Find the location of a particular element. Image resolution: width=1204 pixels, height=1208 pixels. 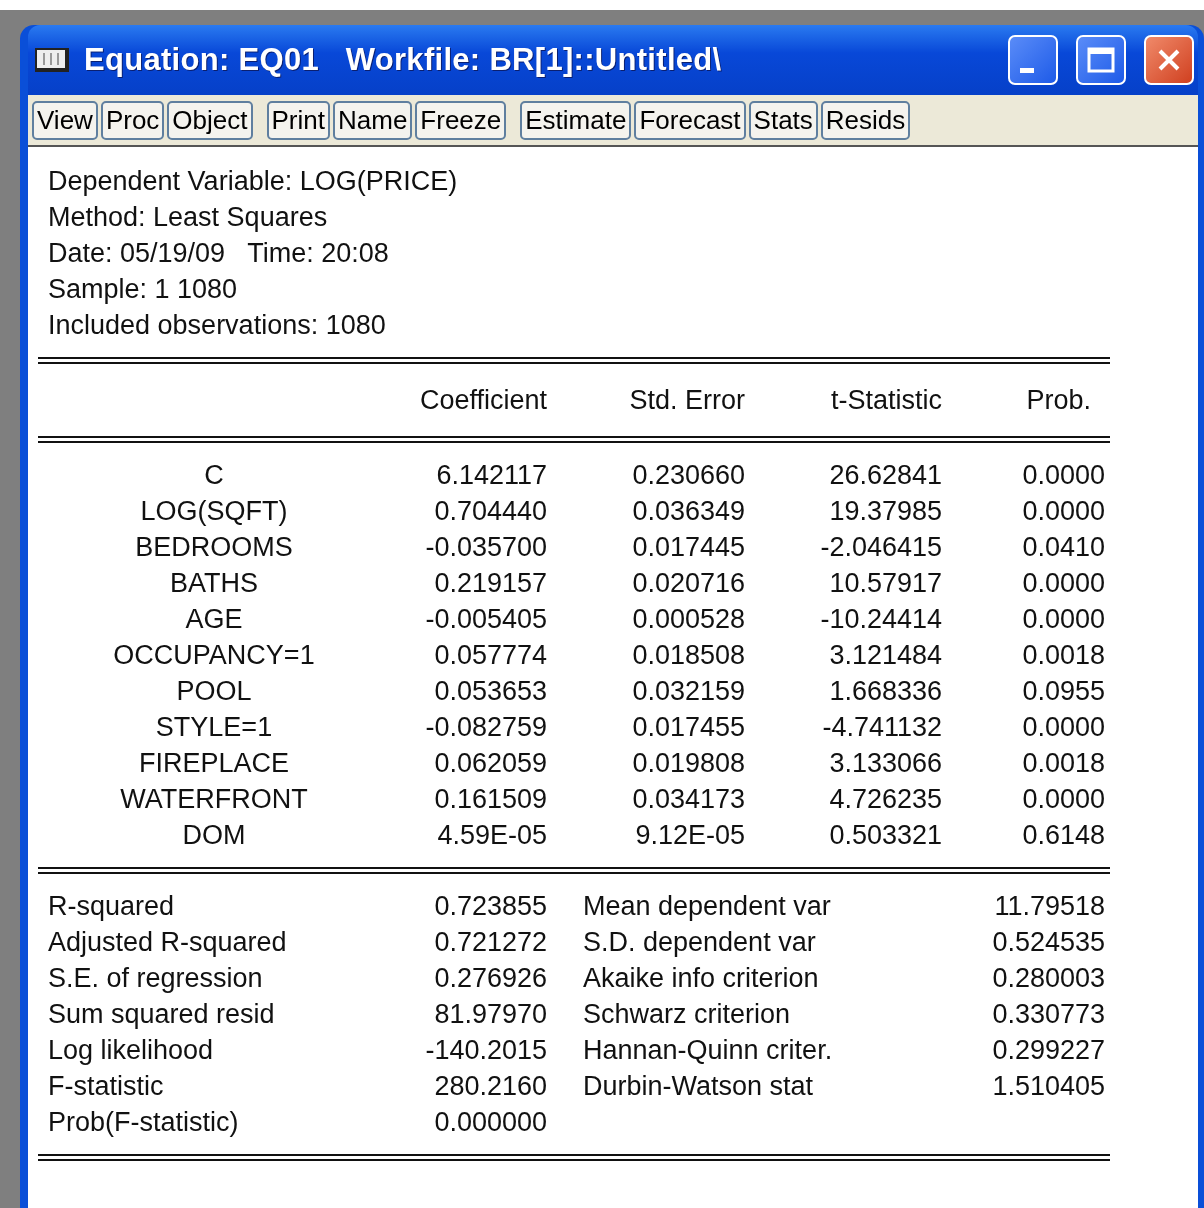

minimize-button is located at coordinates (1033, 60).